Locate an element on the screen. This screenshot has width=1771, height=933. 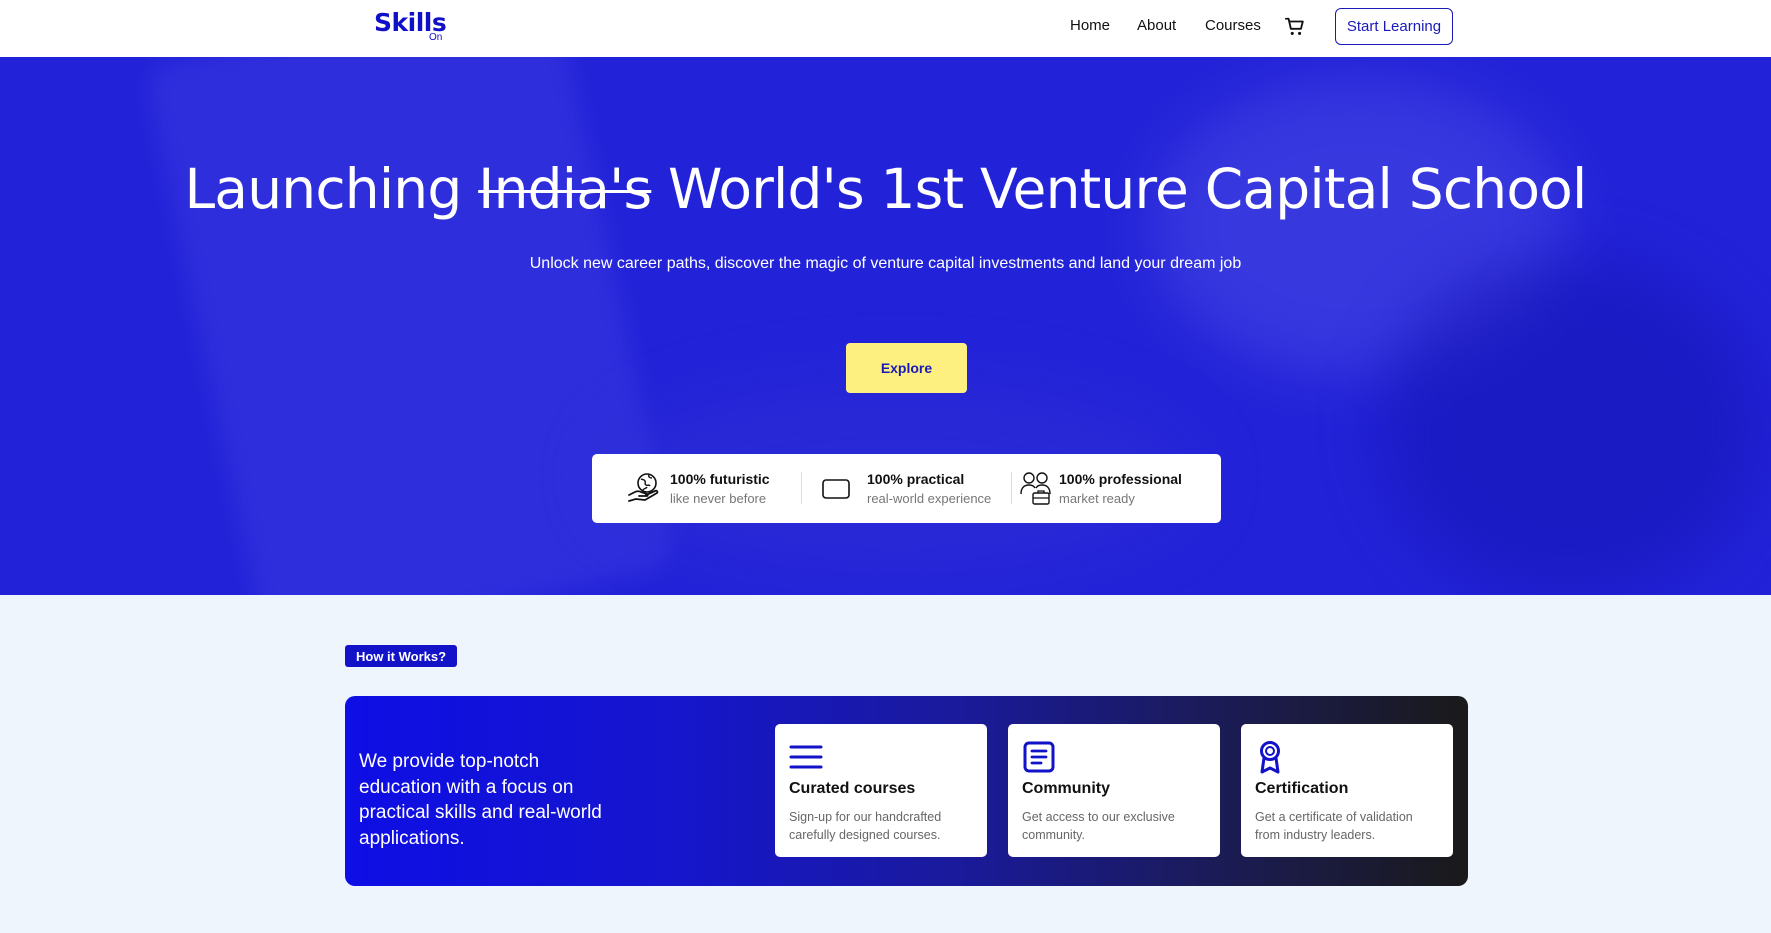
card-description: Get access to our exclusive community. is located at coordinates (1098, 826).